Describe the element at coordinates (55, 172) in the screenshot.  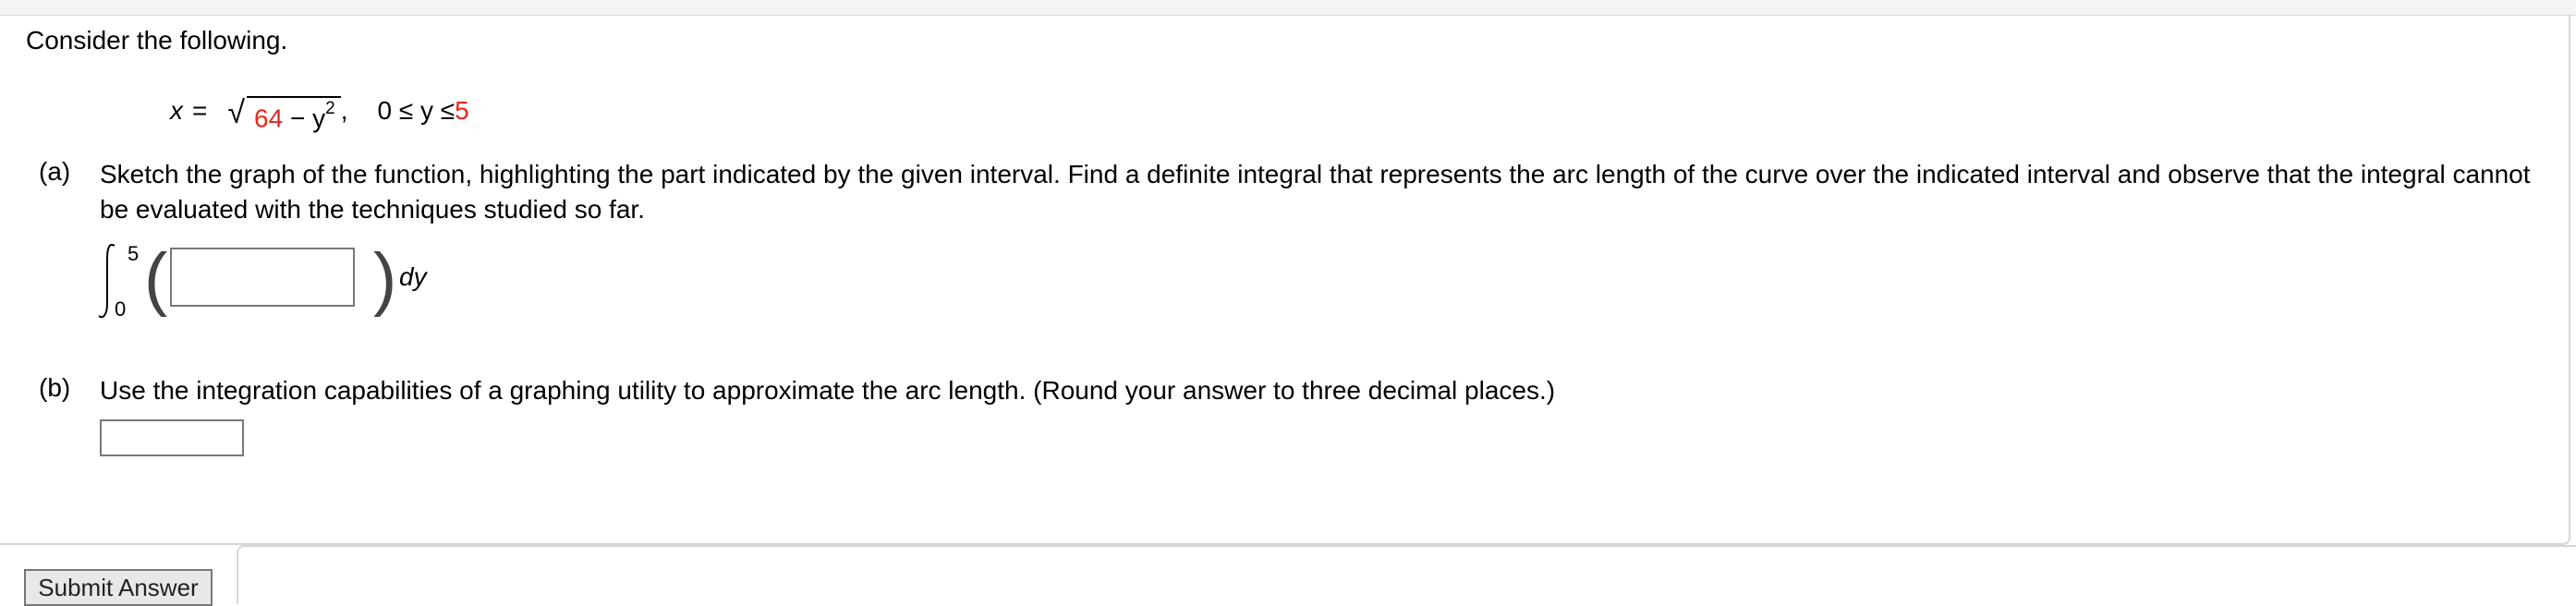
I see `part-a-label: (a)` at that location.